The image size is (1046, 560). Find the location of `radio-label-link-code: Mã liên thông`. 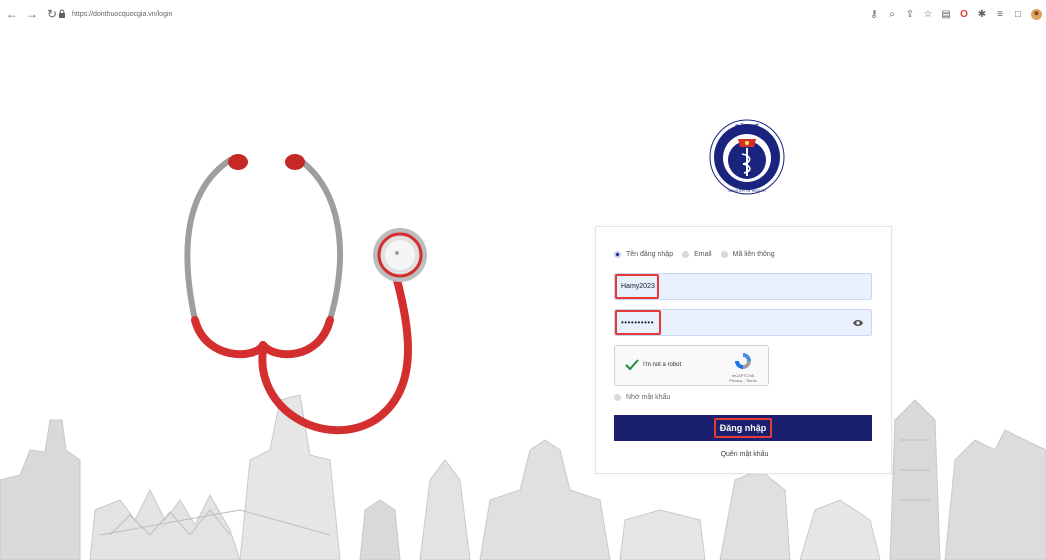

radio-label-link-code: Mã liên thông is located at coordinates (753, 254).